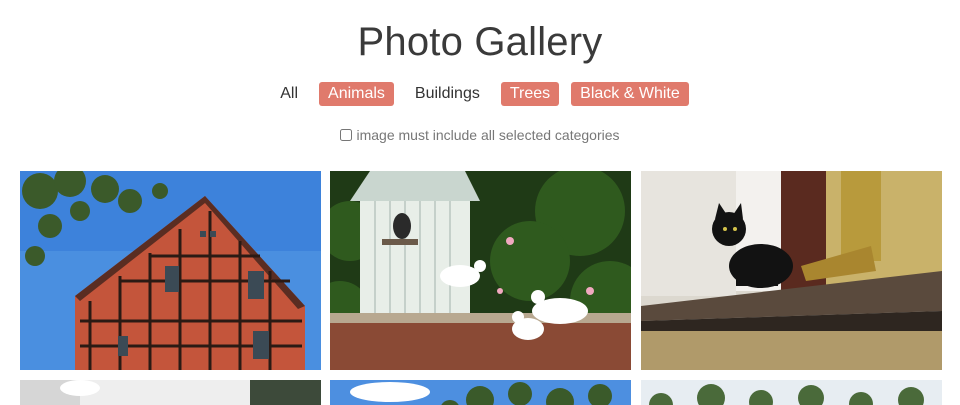  I want to click on forest-photo-image, so click(791, 392).